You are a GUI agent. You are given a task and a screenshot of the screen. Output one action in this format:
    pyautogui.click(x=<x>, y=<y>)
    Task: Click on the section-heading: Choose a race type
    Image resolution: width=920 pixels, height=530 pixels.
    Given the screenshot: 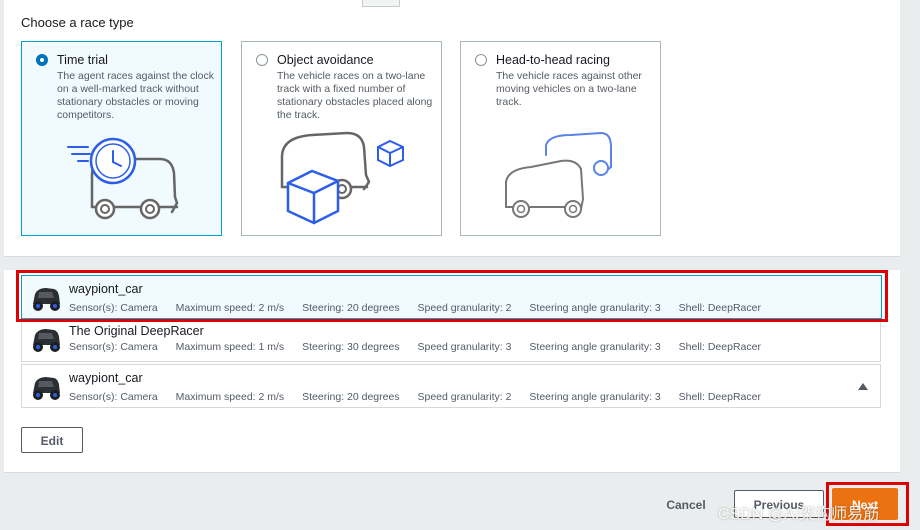 What is the action you would take?
    pyautogui.click(x=77, y=22)
    